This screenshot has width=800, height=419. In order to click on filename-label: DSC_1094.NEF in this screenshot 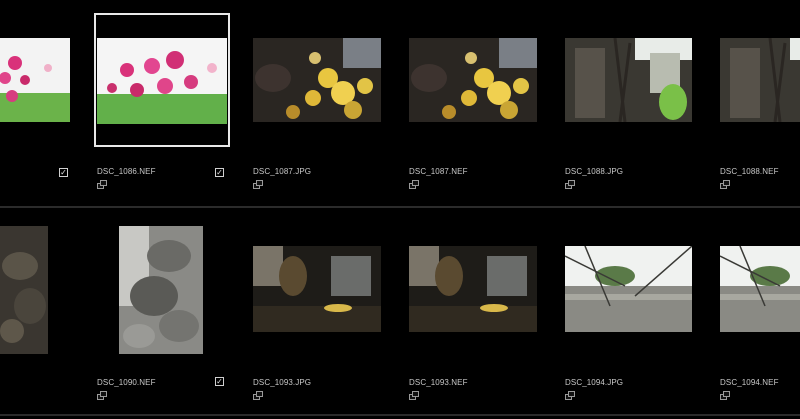, I will do `click(749, 382)`.